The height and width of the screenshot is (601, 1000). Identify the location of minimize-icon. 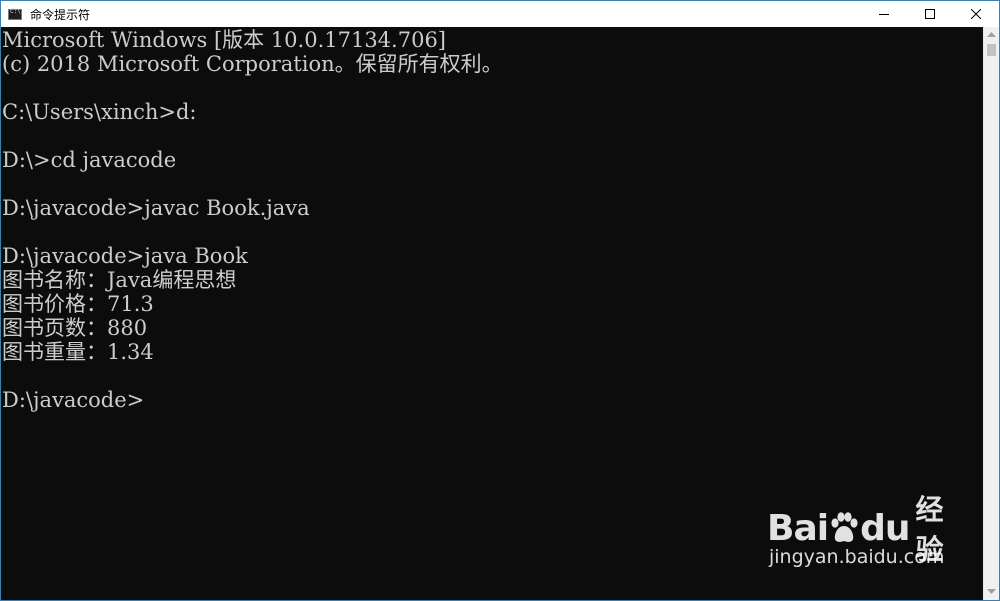
(884, 14).